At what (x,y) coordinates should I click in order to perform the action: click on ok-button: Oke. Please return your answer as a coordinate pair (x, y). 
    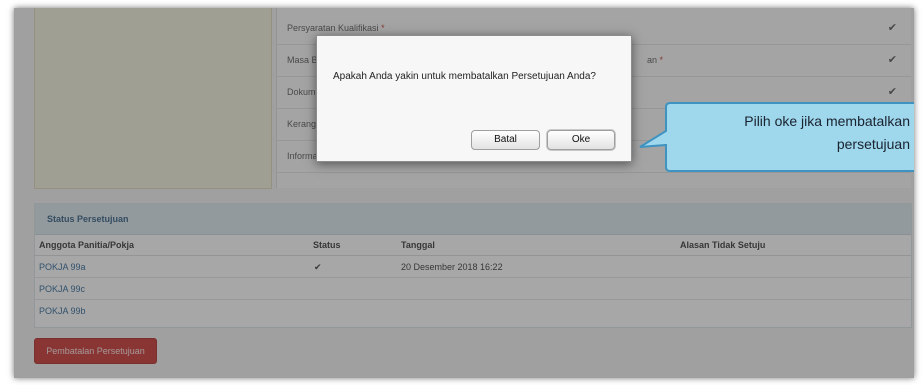
    Looking at the image, I should click on (581, 140).